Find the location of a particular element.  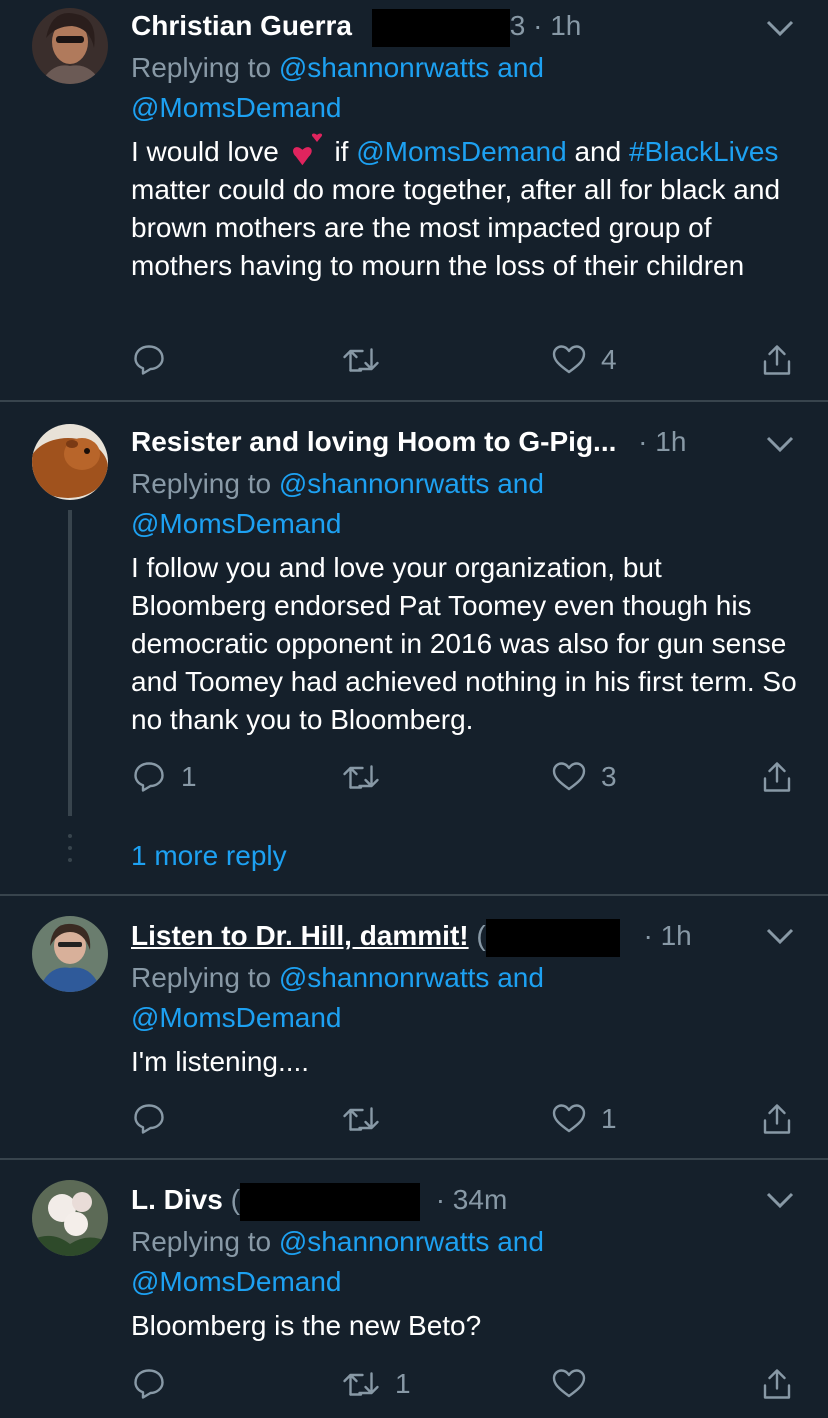

tweet-text: Bloomberg is the new Beto? is located at coordinates (306, 1325).